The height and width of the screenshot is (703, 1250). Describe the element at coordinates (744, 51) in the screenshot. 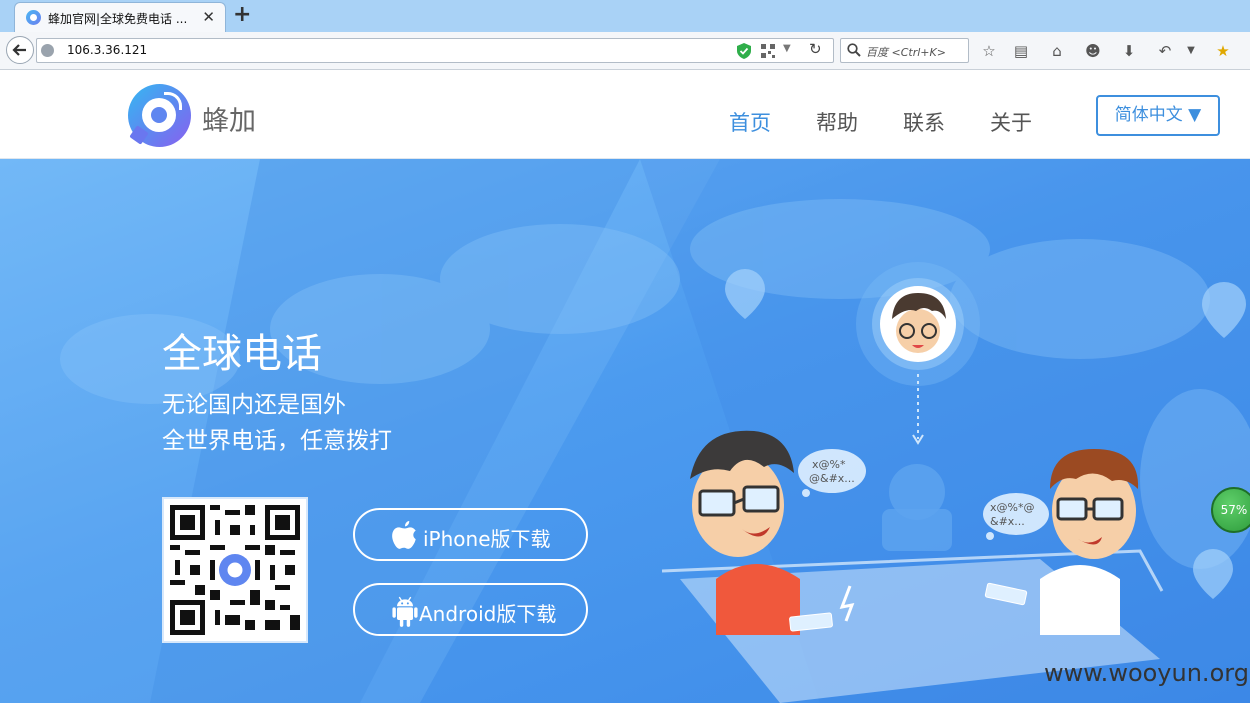

I see `security-shield-icon` at that location.